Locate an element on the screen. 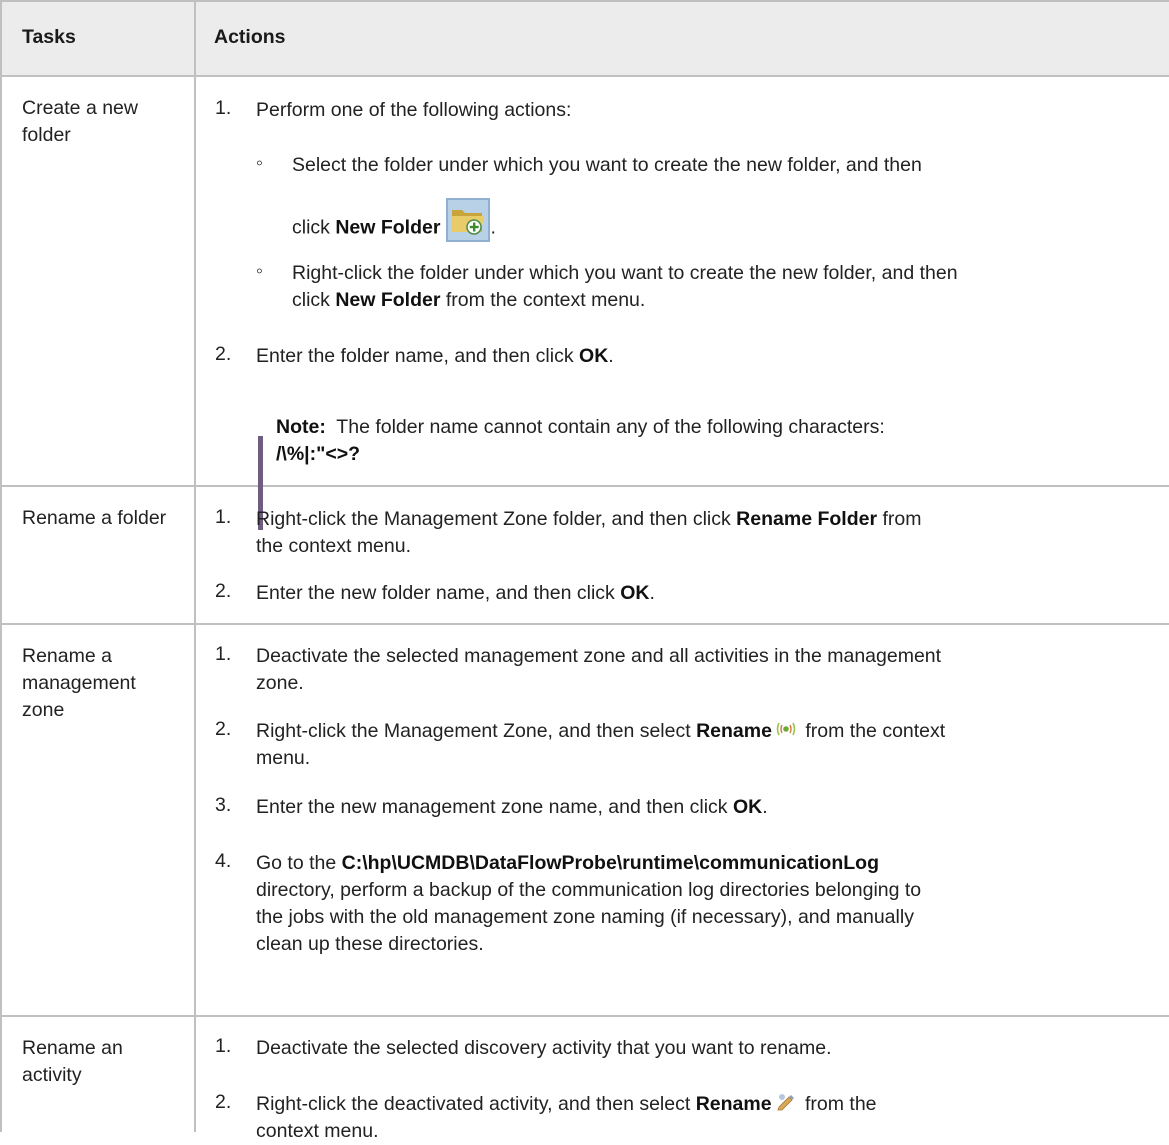 The image size is (1169, 1145). note-chars: /\%|:"<>? is located at coordinates (318, 454).